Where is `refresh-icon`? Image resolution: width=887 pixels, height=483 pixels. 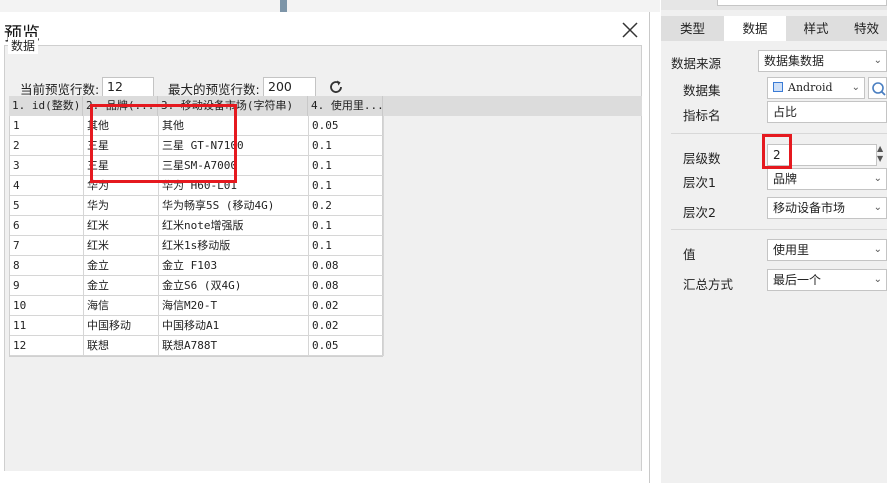
refresh-icon is located at coordinates (336, 86).